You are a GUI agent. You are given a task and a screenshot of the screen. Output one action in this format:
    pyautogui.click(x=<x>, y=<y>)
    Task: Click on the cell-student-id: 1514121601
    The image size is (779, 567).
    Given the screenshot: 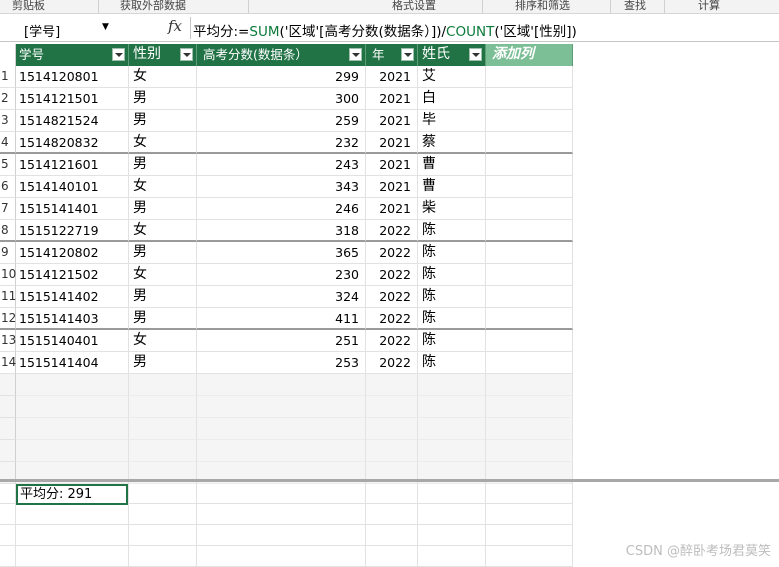 What is the action you would take?
    pyautogui.click(x=72, y=165)
    